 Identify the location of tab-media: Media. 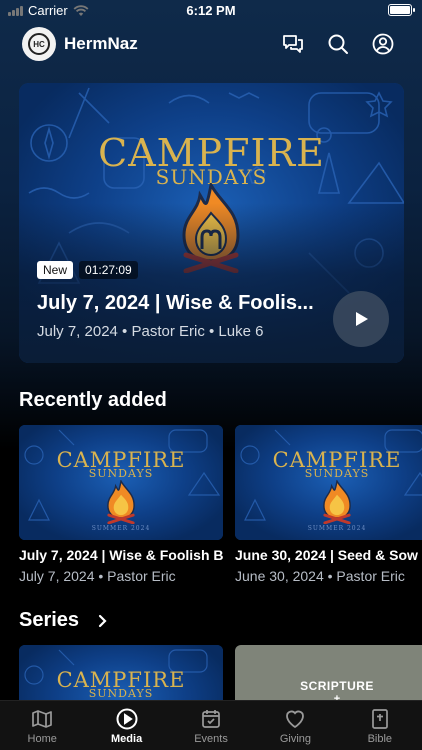
(126, 725).